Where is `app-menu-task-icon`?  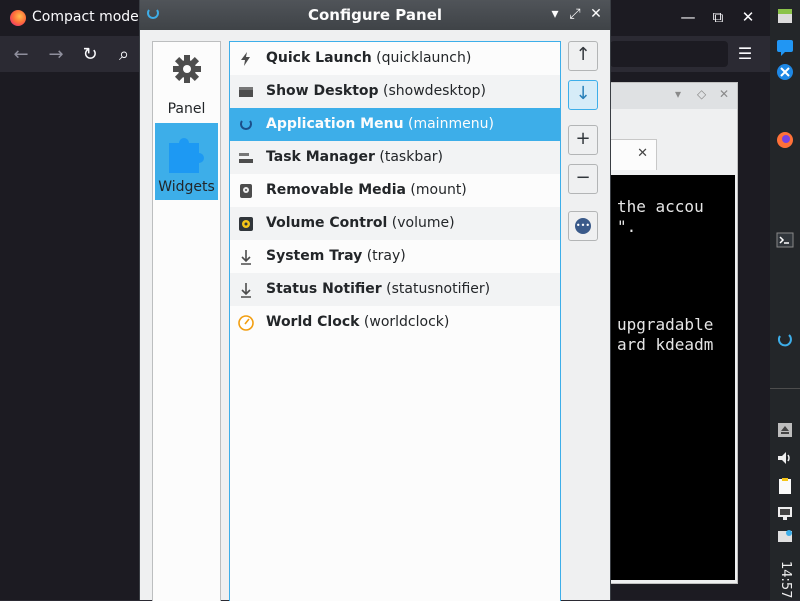 app-menu-task-icon is located at coordinates (785, 340).